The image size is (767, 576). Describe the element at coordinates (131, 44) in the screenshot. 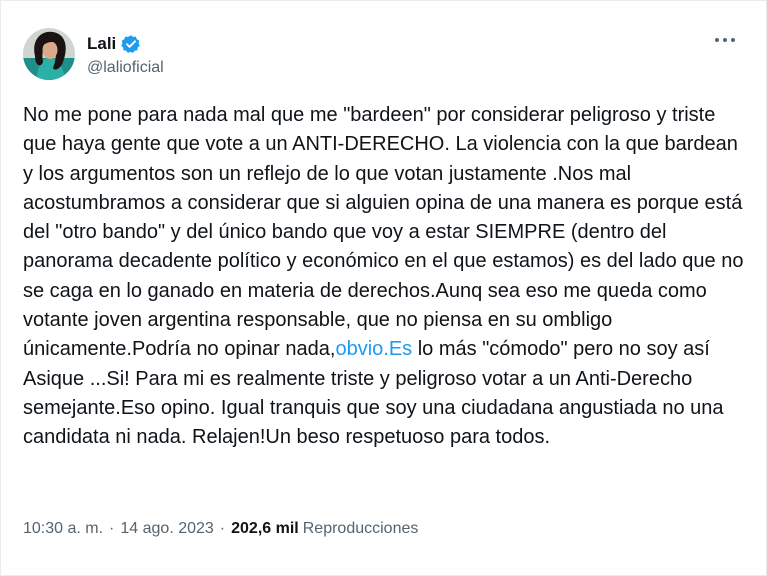

I see `verified-badge-icon` at that location.